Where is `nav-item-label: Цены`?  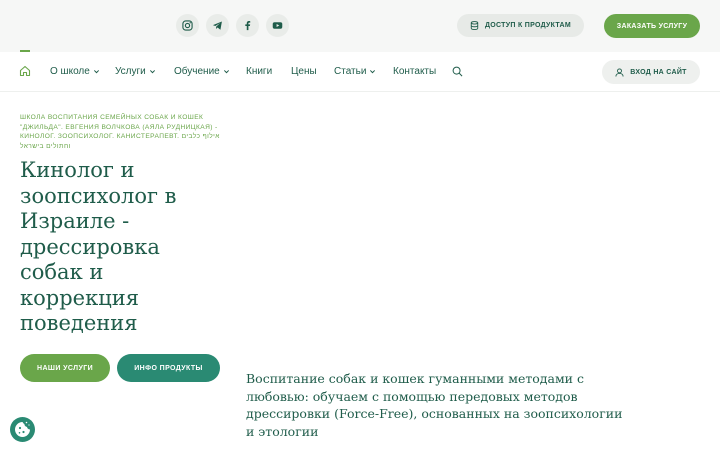
nav-item-label: Цены is located at coordinates (304, 71).